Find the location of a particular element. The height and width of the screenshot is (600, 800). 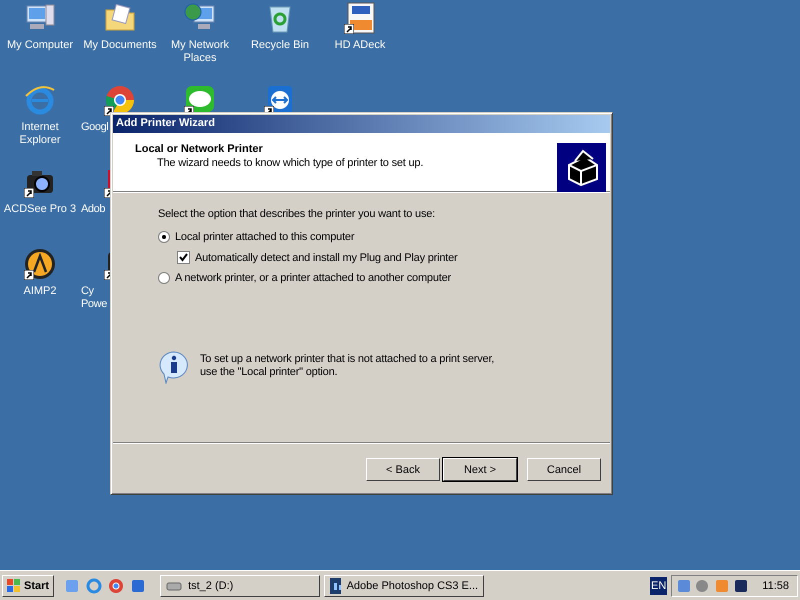

radio-option: A network printer, or a printer attached to another computer is located at coordinates (384, 278).